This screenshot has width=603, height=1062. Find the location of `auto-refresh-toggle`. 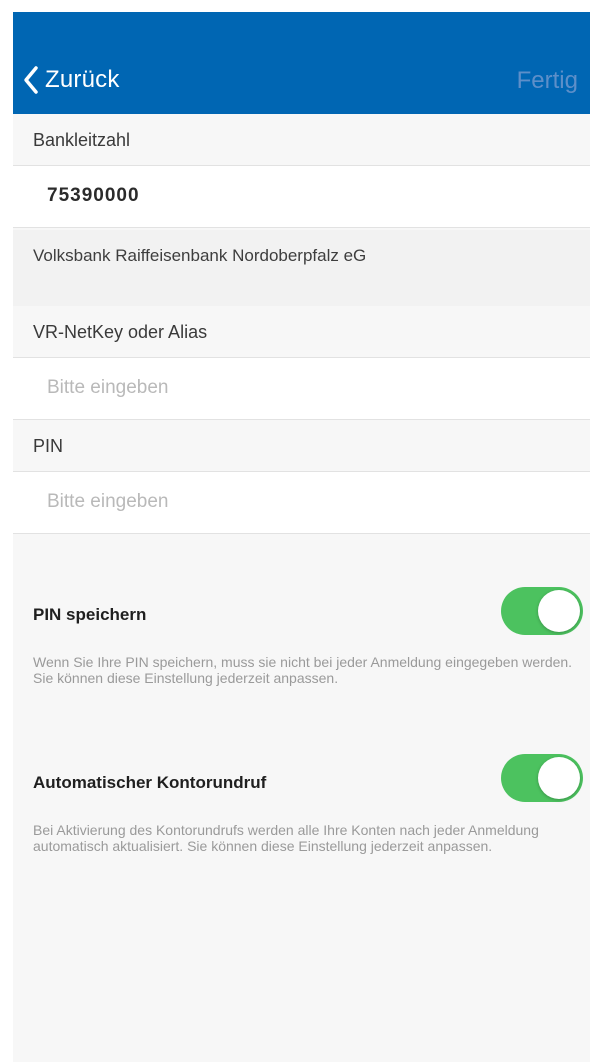

auto-refresh-toggle is located at coordinates (542, 778).